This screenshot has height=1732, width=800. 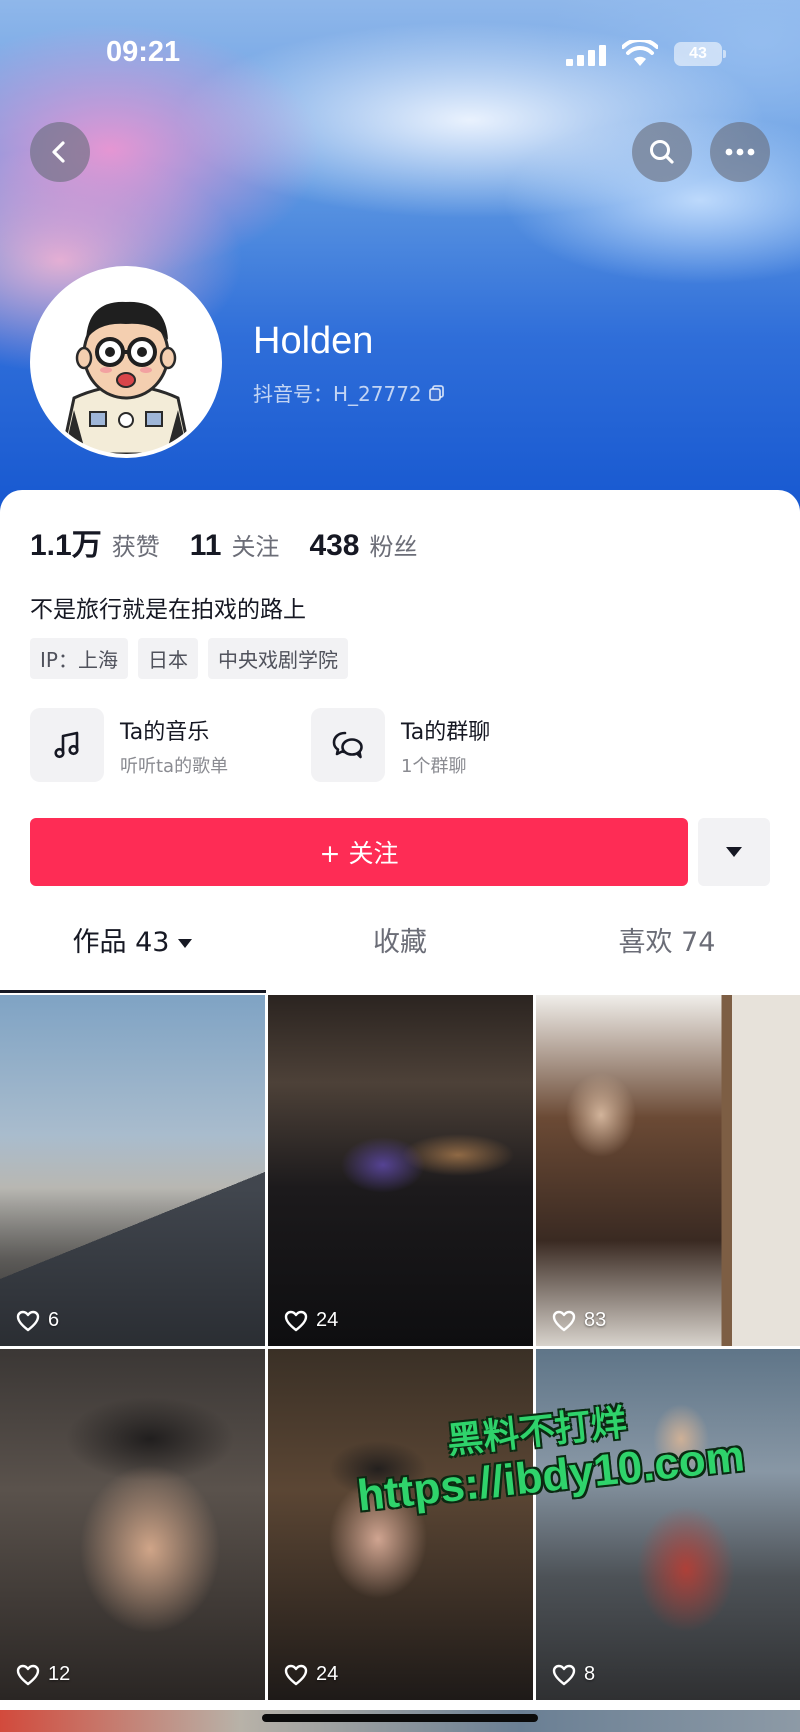 I want to click on stat-followers: 438 粉丝, so click(x=363, y=545).